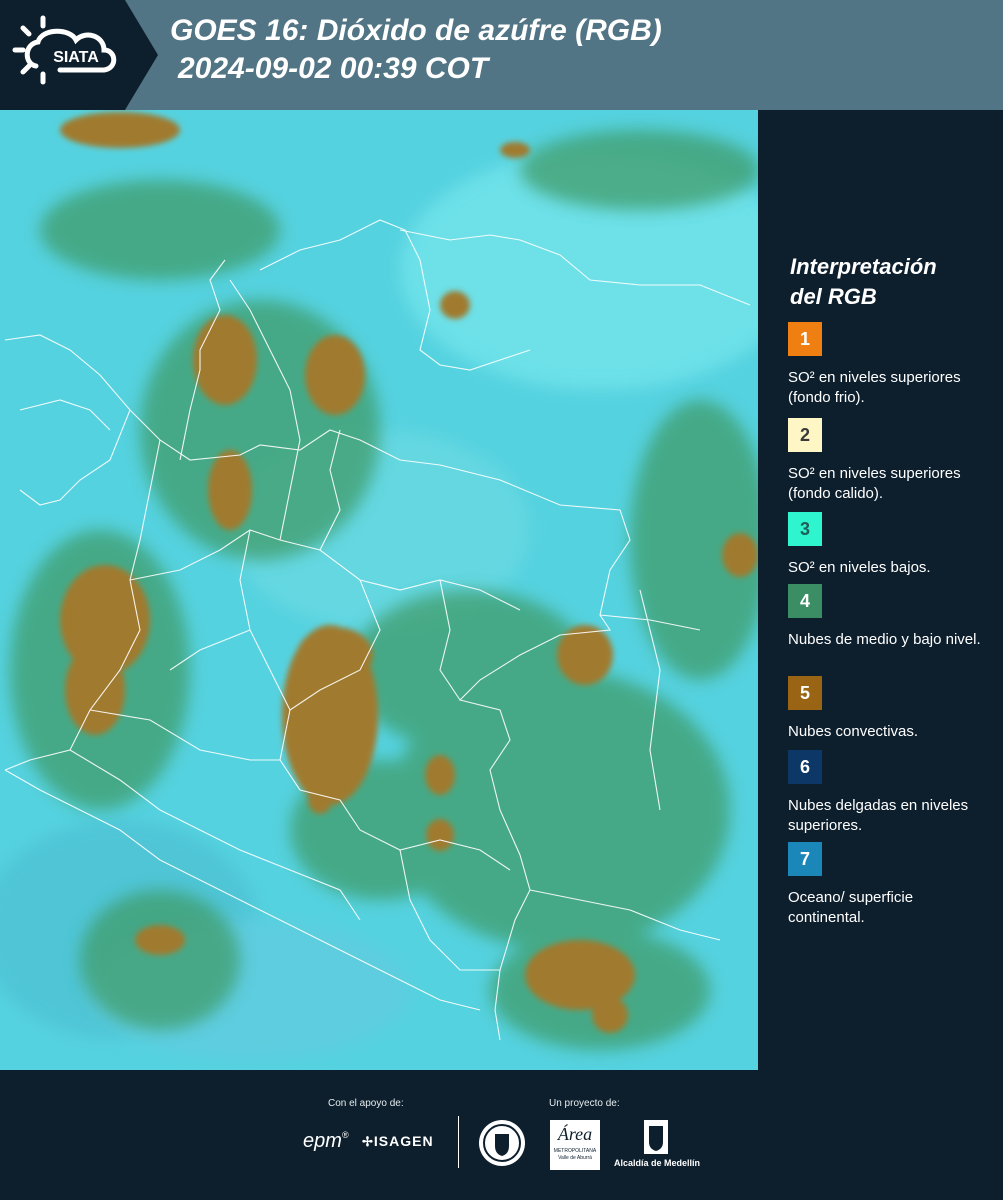 This screenshot has width=1003, height=1200. Describe the element at coordinates (575, 1151) in the screenshot. I see `area-logo-sub1: METROPOLITANA` at that location.